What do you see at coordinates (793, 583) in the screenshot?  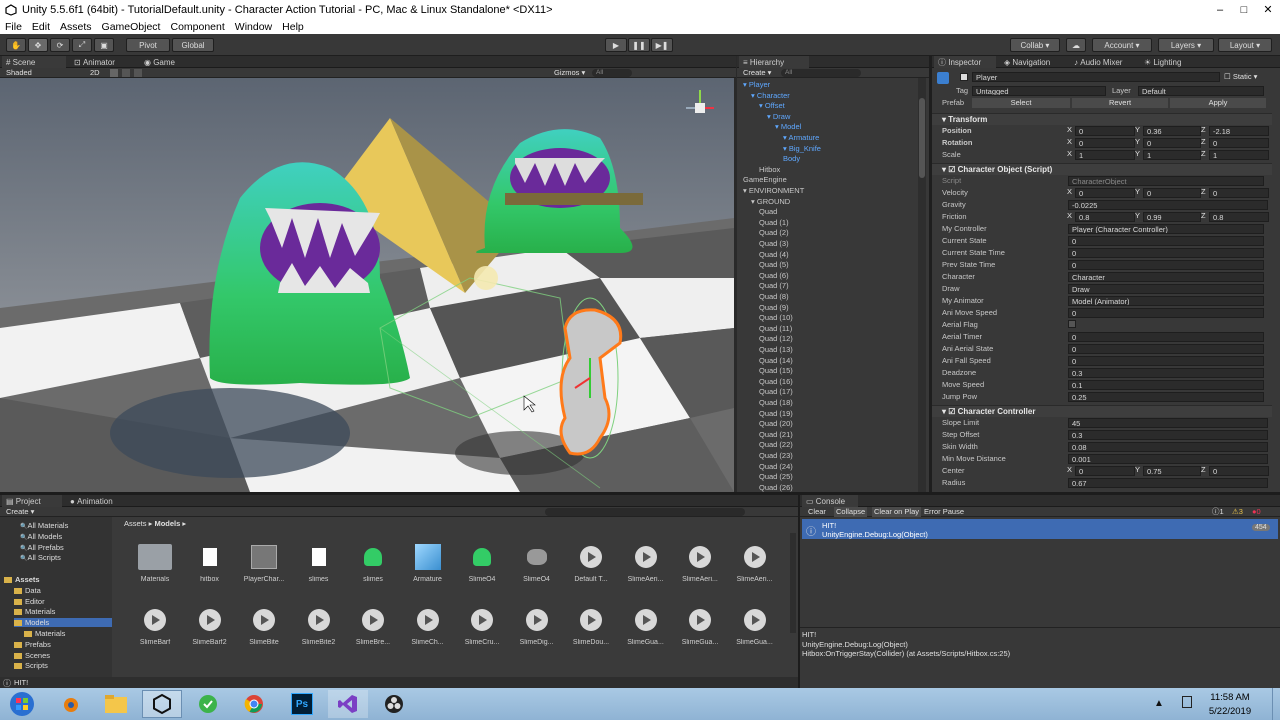 I see `project-scrollbar` at bounding box center [793, 583].